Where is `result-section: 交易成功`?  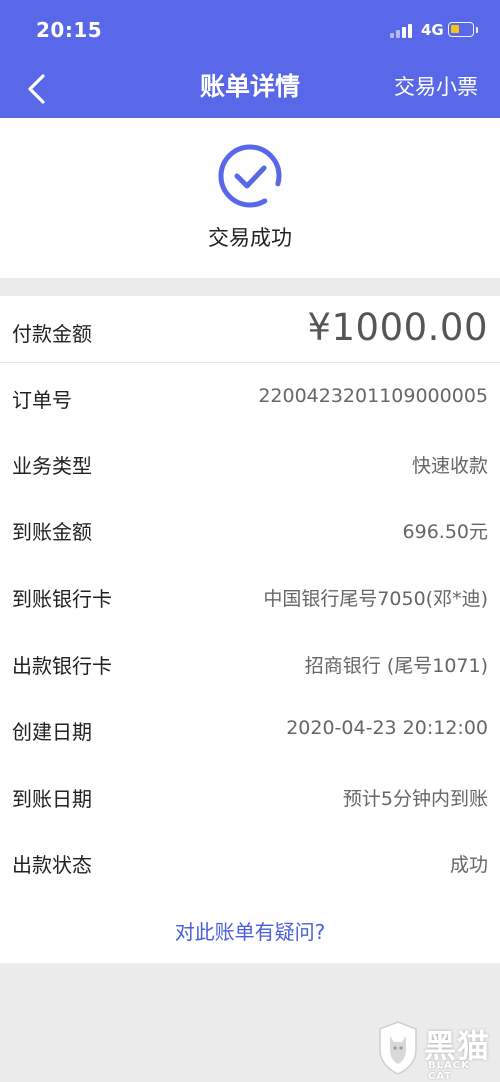
result-section: 交易成功 is located at coordinates (250, 198).